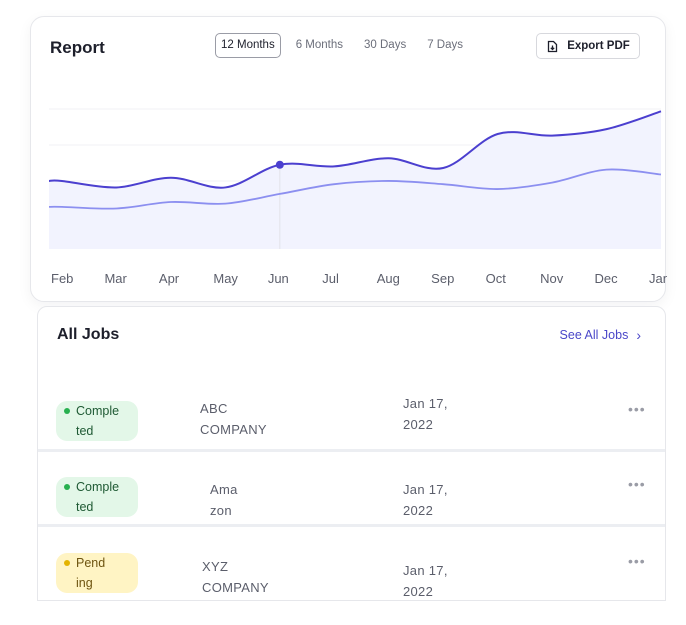 Image resolution: width=686 pixels, height=625 pixels. Describe the element at coordinates (388, 278) in the screenshot. I see `x-tick-label: Aug` at that location.